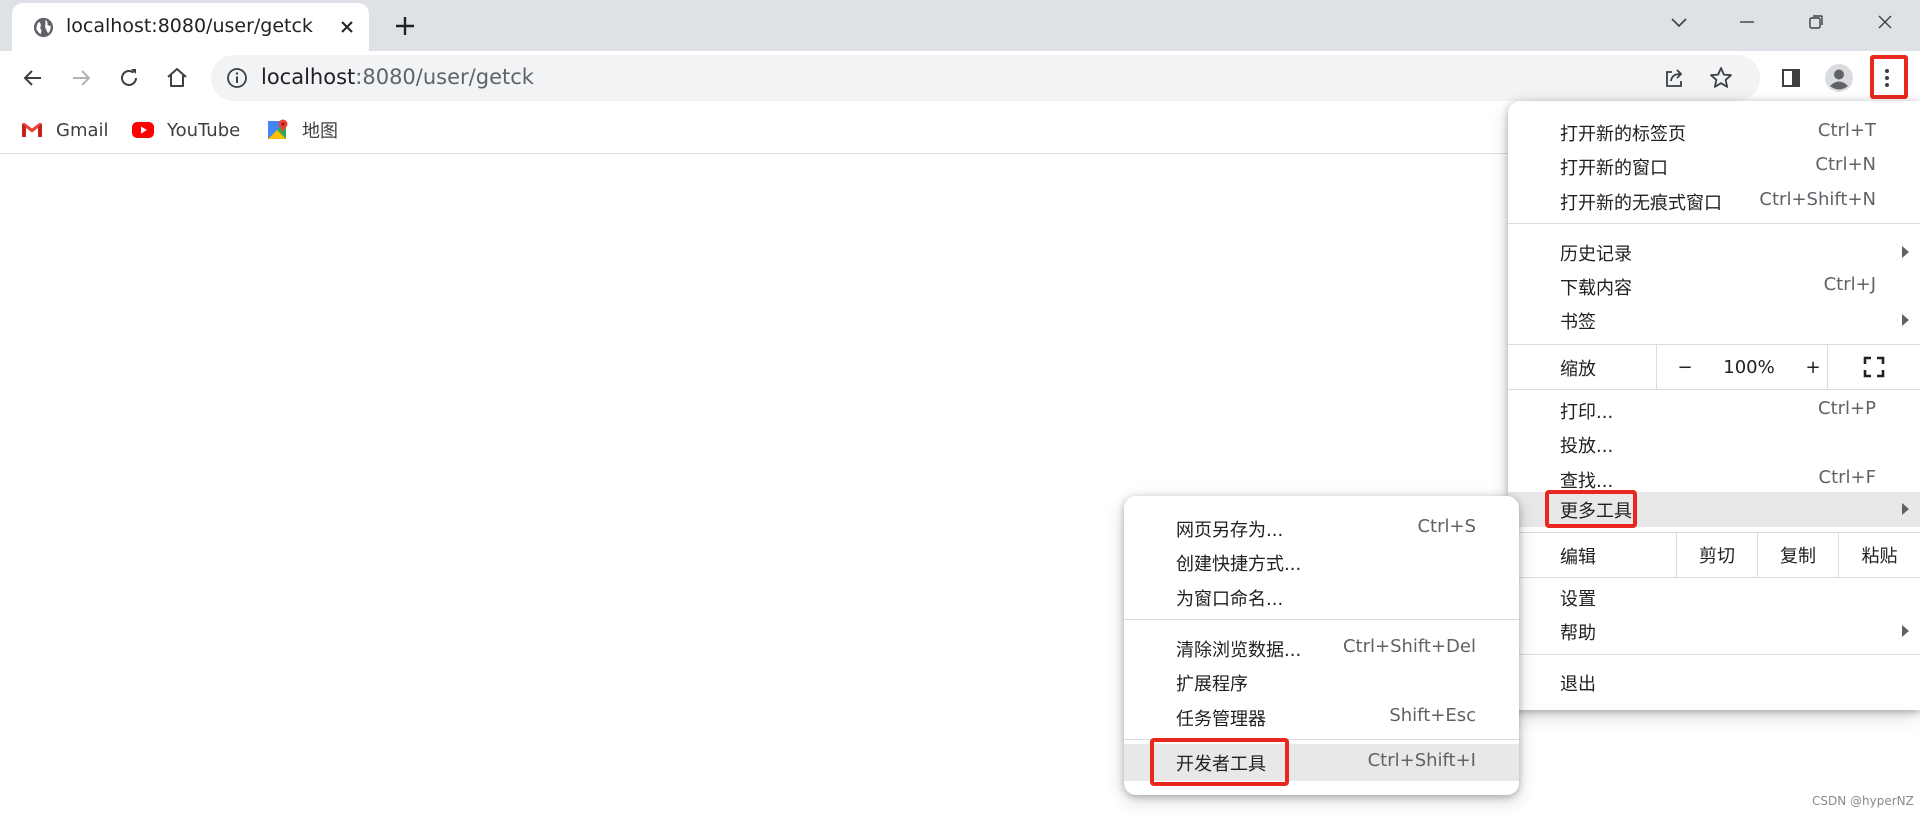  I want to click on bookmark-label: 地图, so click(320, 131).